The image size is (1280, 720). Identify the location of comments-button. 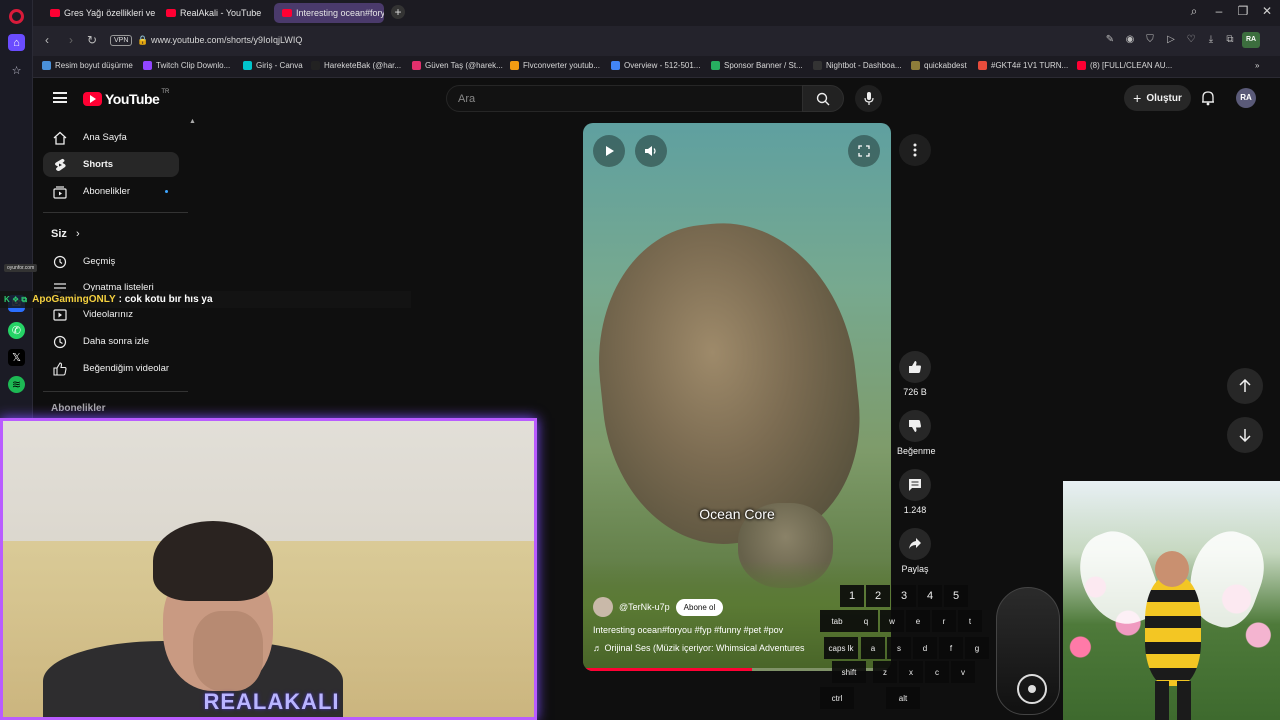
(915, 485).